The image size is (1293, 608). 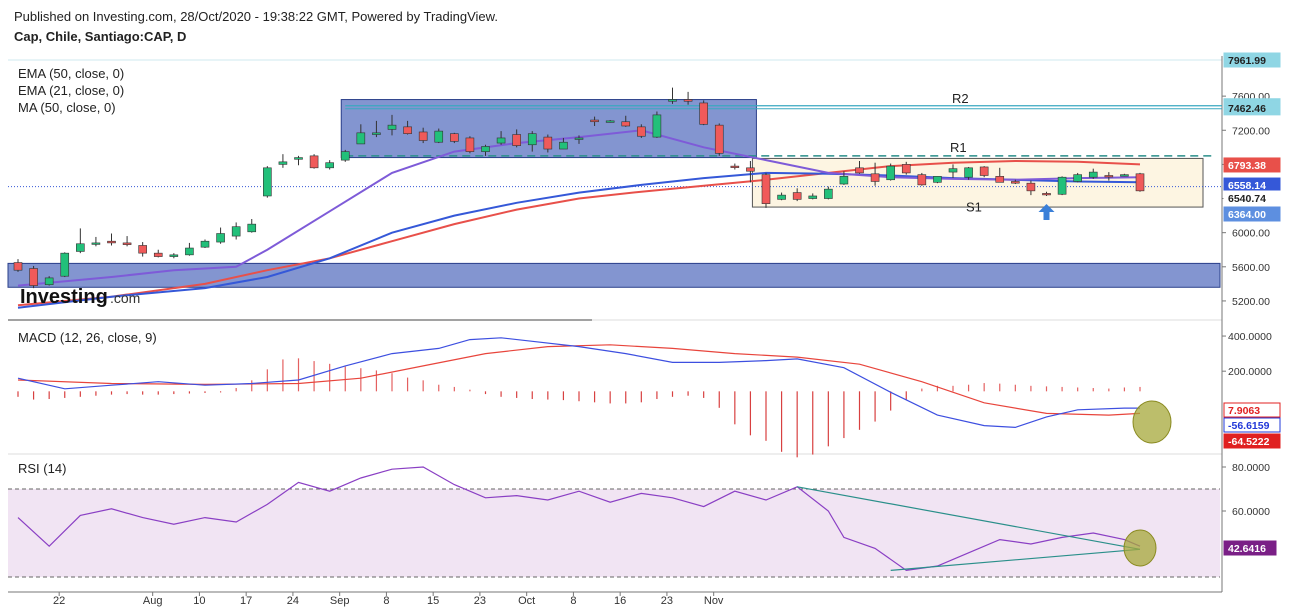 I want to click on time-tick-label: 22, so click(x=59, y=601).